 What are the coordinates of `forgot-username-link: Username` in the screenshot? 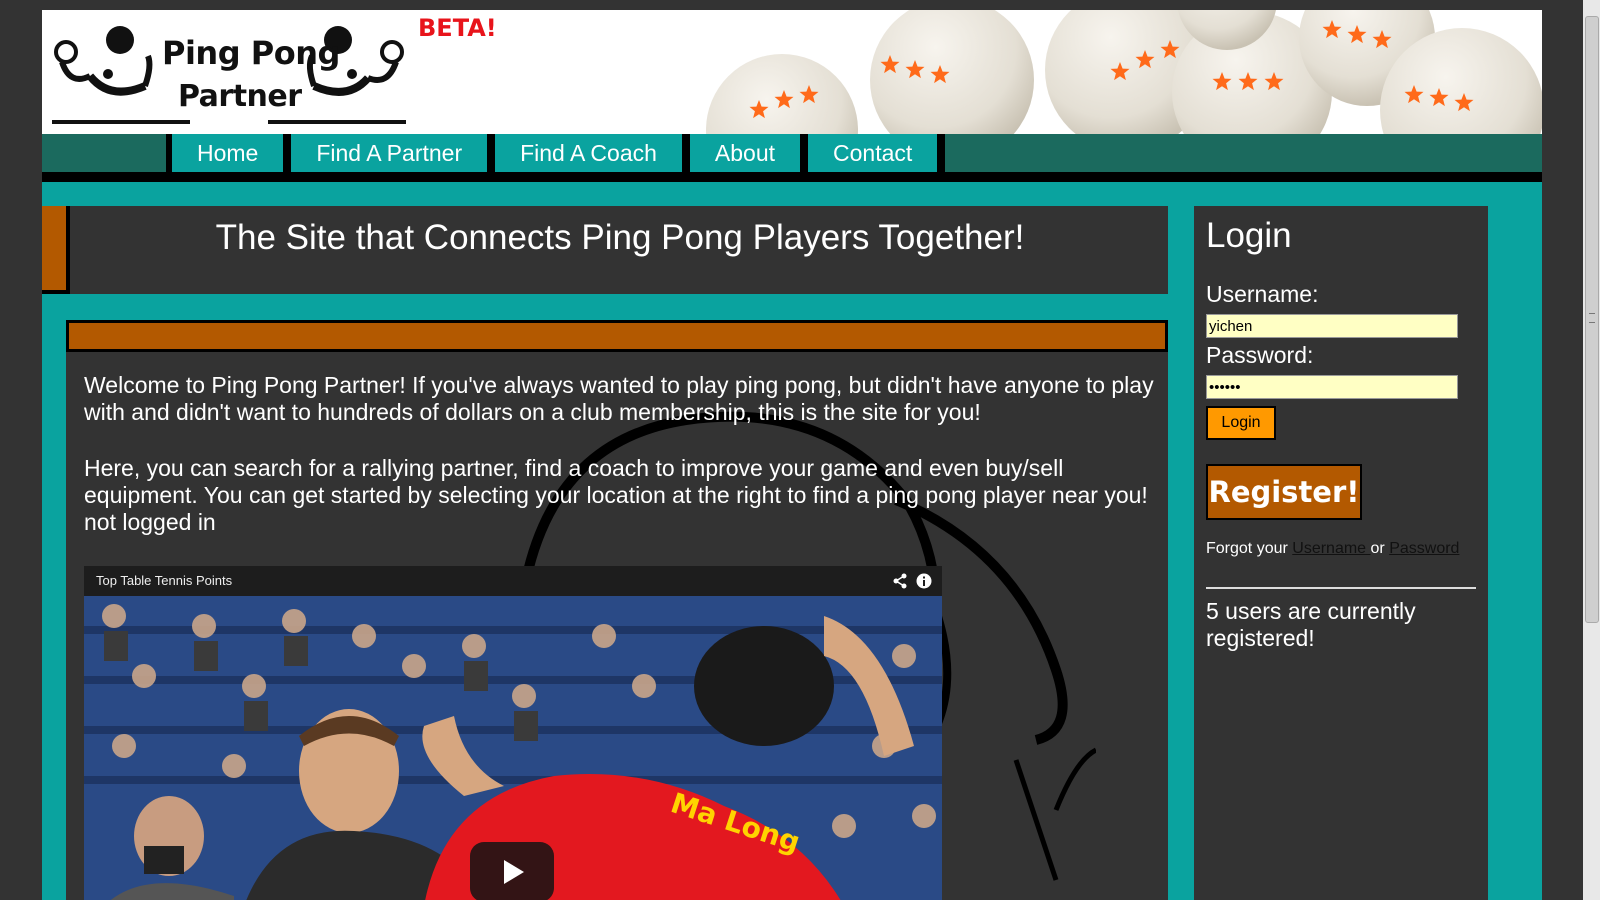 It's located at (1331, 548).